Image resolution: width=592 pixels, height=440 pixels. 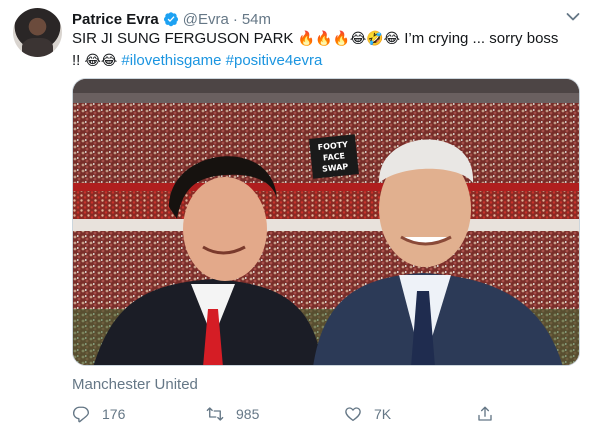 I want to click on tweet-text-part: I’m crying ... sorry boss, so click(x=479, y=38).